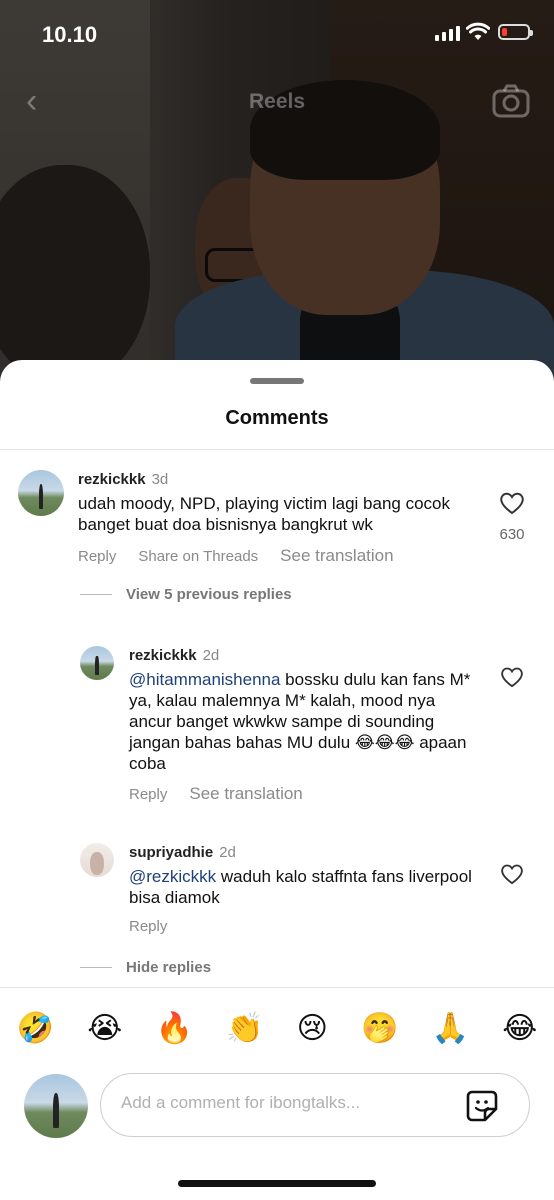 The width and height of the screenshot is (554, 1200). What do you see at coordinates (482, 1106) in the screenshot?
I see `sticker-icon` at bounding box center [482, 1106].